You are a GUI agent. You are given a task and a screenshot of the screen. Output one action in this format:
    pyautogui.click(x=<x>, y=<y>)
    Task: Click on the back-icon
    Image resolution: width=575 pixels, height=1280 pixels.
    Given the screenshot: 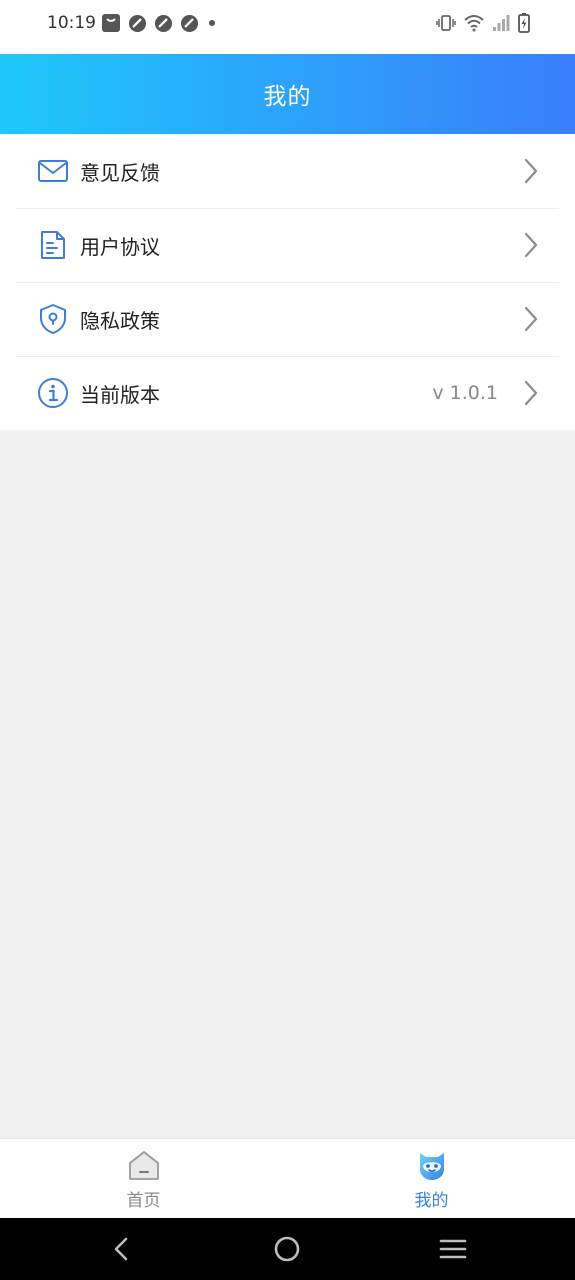 What is the action you would take?
    pyautogui.click(x=122, y=1249)
    